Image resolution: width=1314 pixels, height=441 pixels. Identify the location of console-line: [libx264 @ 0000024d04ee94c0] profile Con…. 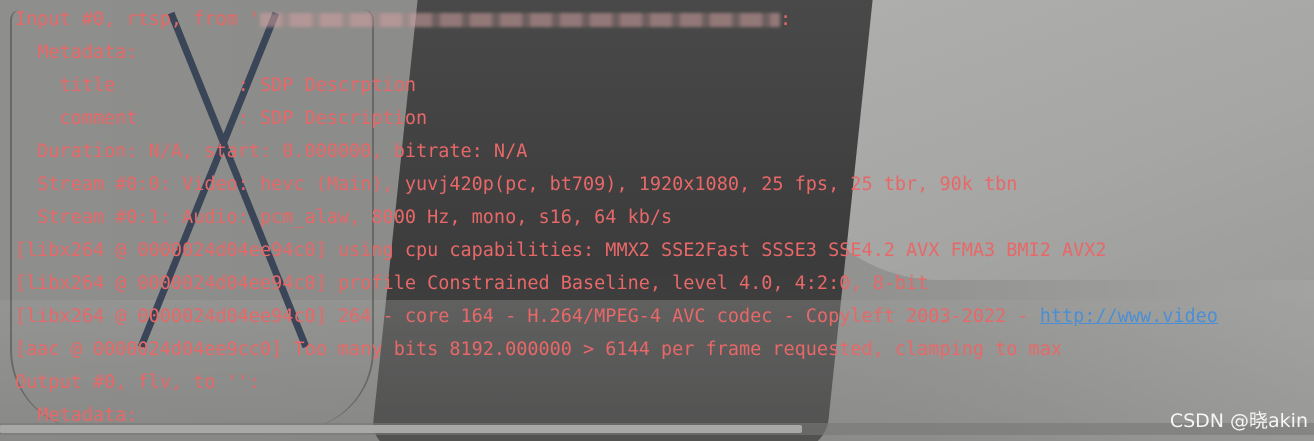
(472, 283).